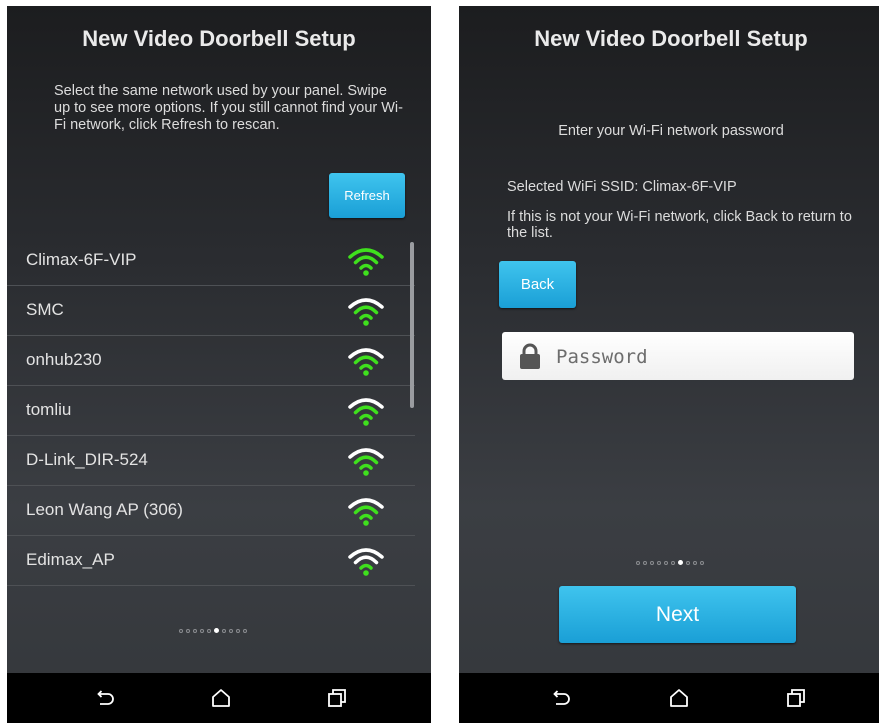 The image size is (879, 727). What do you see at coordinates (211, 261) in the screenshot?
I see `network-item: Climax-6F-VIP` at bounding box center [211, 261].